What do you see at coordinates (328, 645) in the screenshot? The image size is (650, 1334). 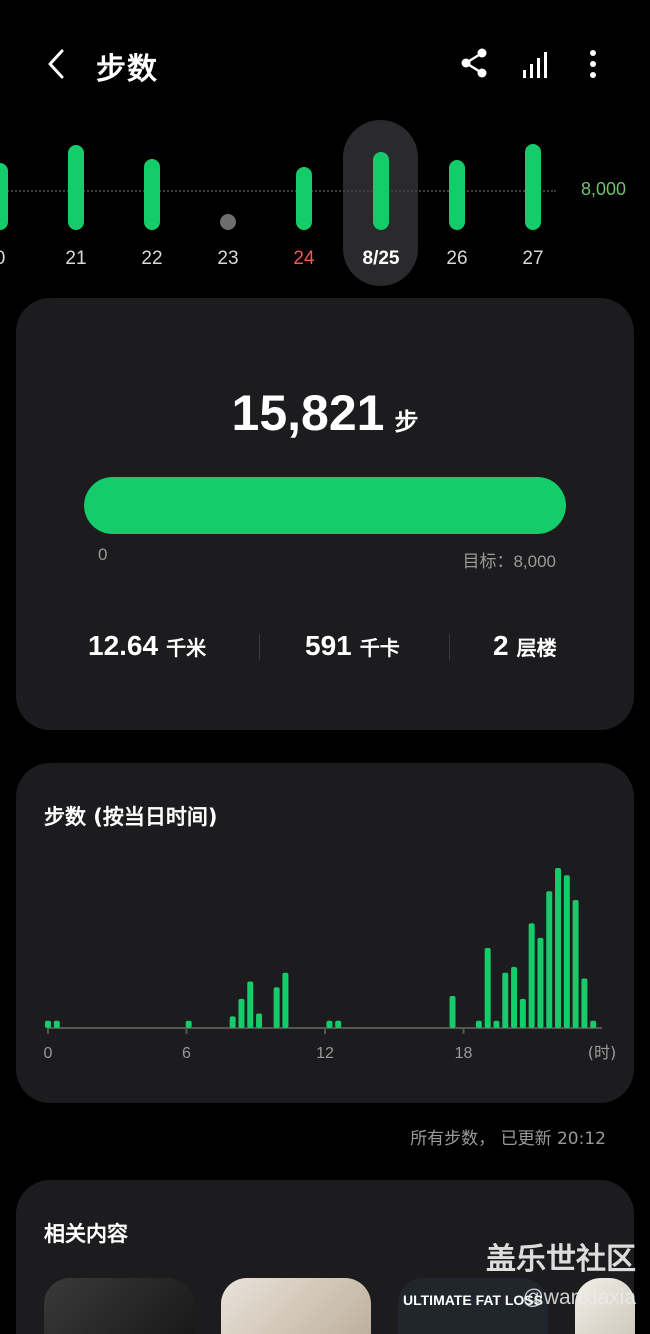 I see `calories-value: 591` at bounding box center [328, 645].